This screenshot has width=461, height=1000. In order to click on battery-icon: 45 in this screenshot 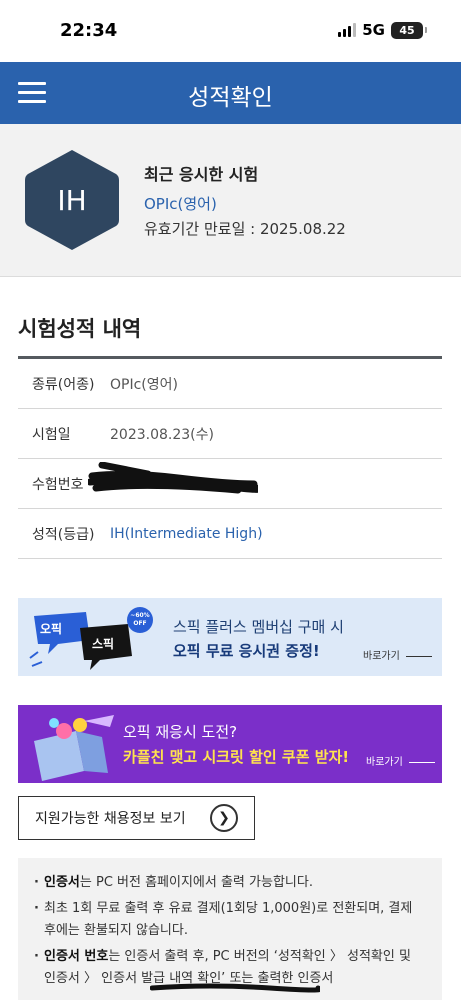, I will do `click(409, 30)`.